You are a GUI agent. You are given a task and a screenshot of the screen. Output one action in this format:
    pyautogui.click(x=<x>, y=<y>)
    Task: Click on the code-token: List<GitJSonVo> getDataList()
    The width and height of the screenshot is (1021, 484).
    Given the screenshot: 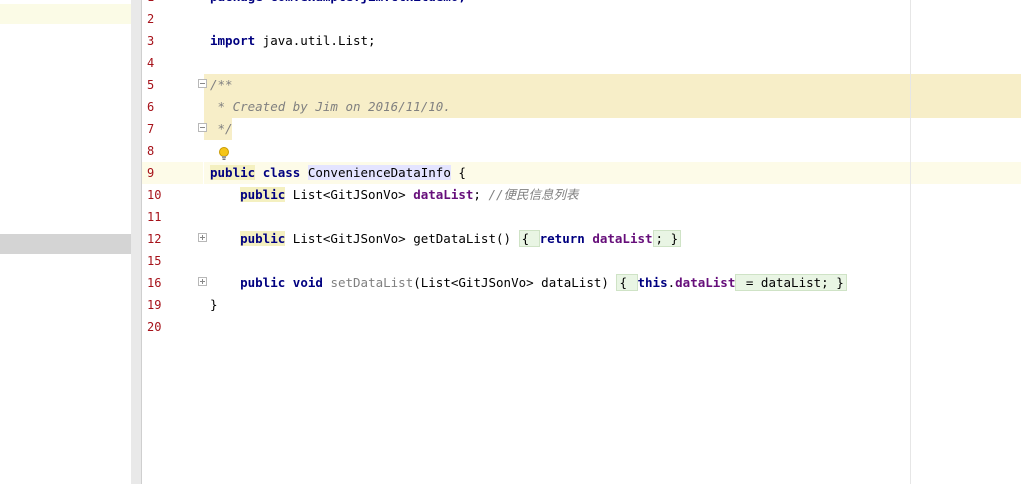 What is the action you would take?
    pyautogui.click(x=402, y=238)
    